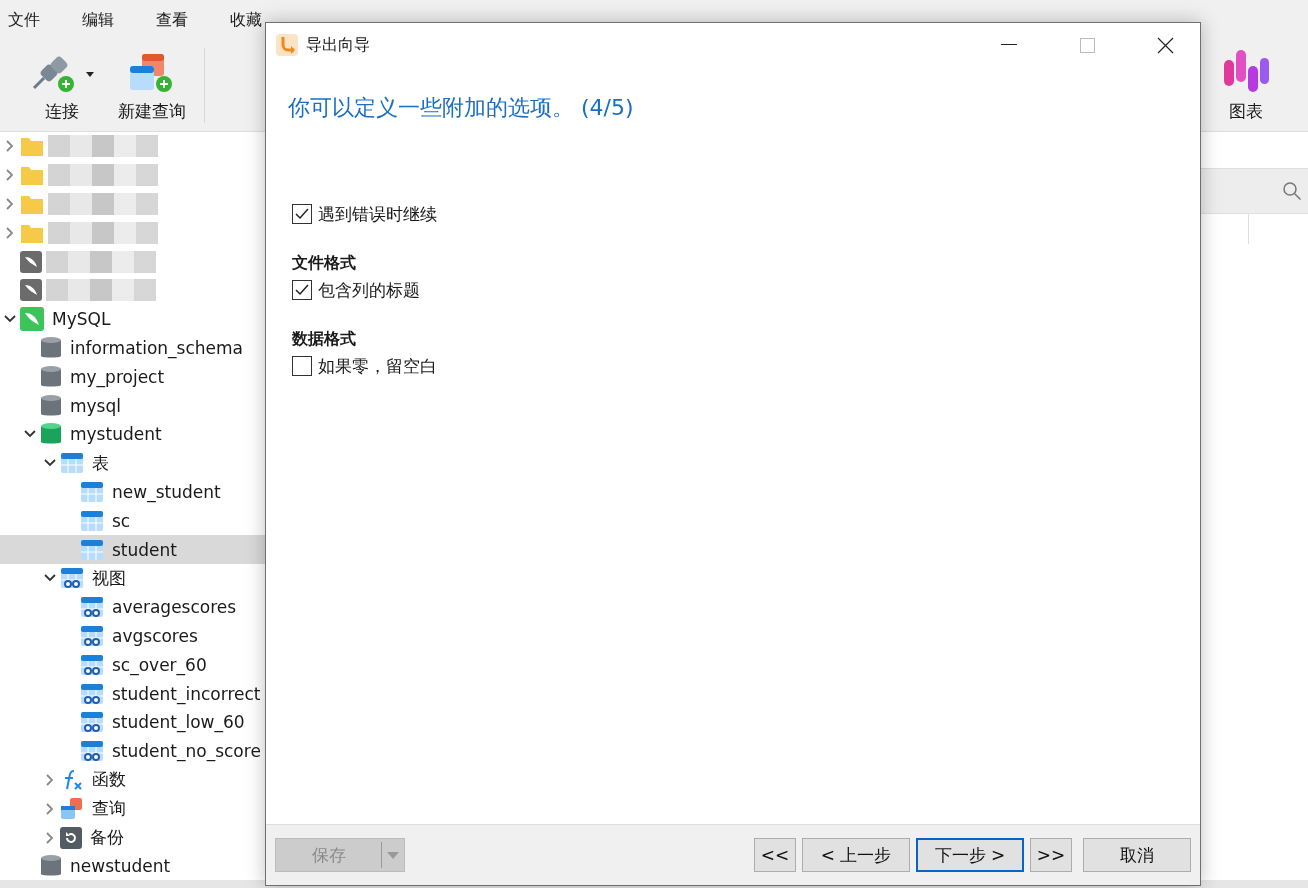 The height and width of the screenshot is (888, 1308). Describe the element at coordinates (109, 809) in the screenshot. I see `tree-item: 查询` at that location.